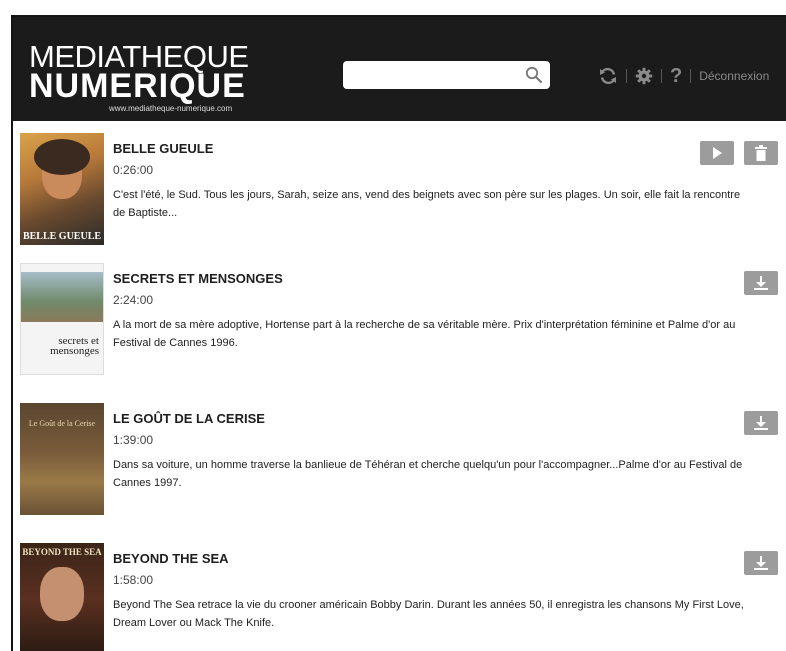  Describe the element at coordinates (133, 170) in the screenshot. I see `item-duration: 0:26:00` at that location.